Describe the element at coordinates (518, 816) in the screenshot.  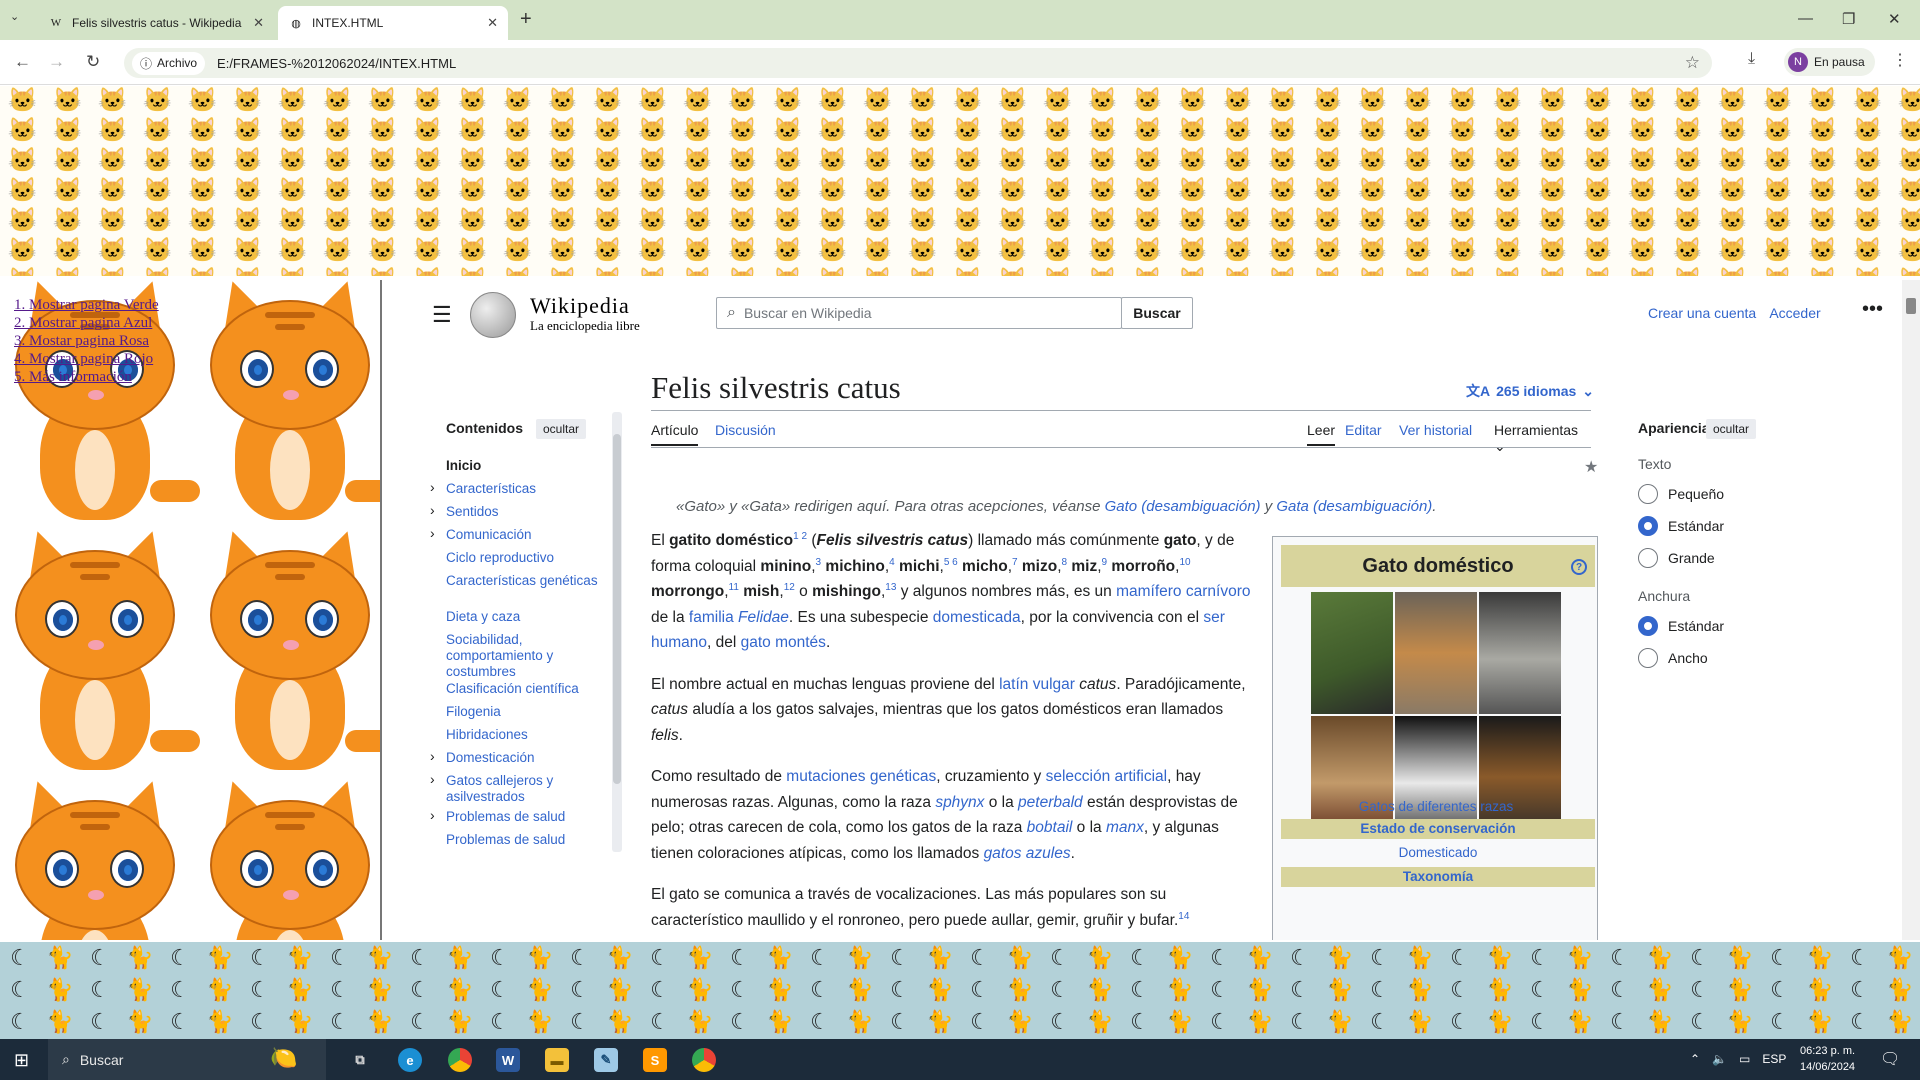
I see `toc-item: › Problemas de salud` at that location.